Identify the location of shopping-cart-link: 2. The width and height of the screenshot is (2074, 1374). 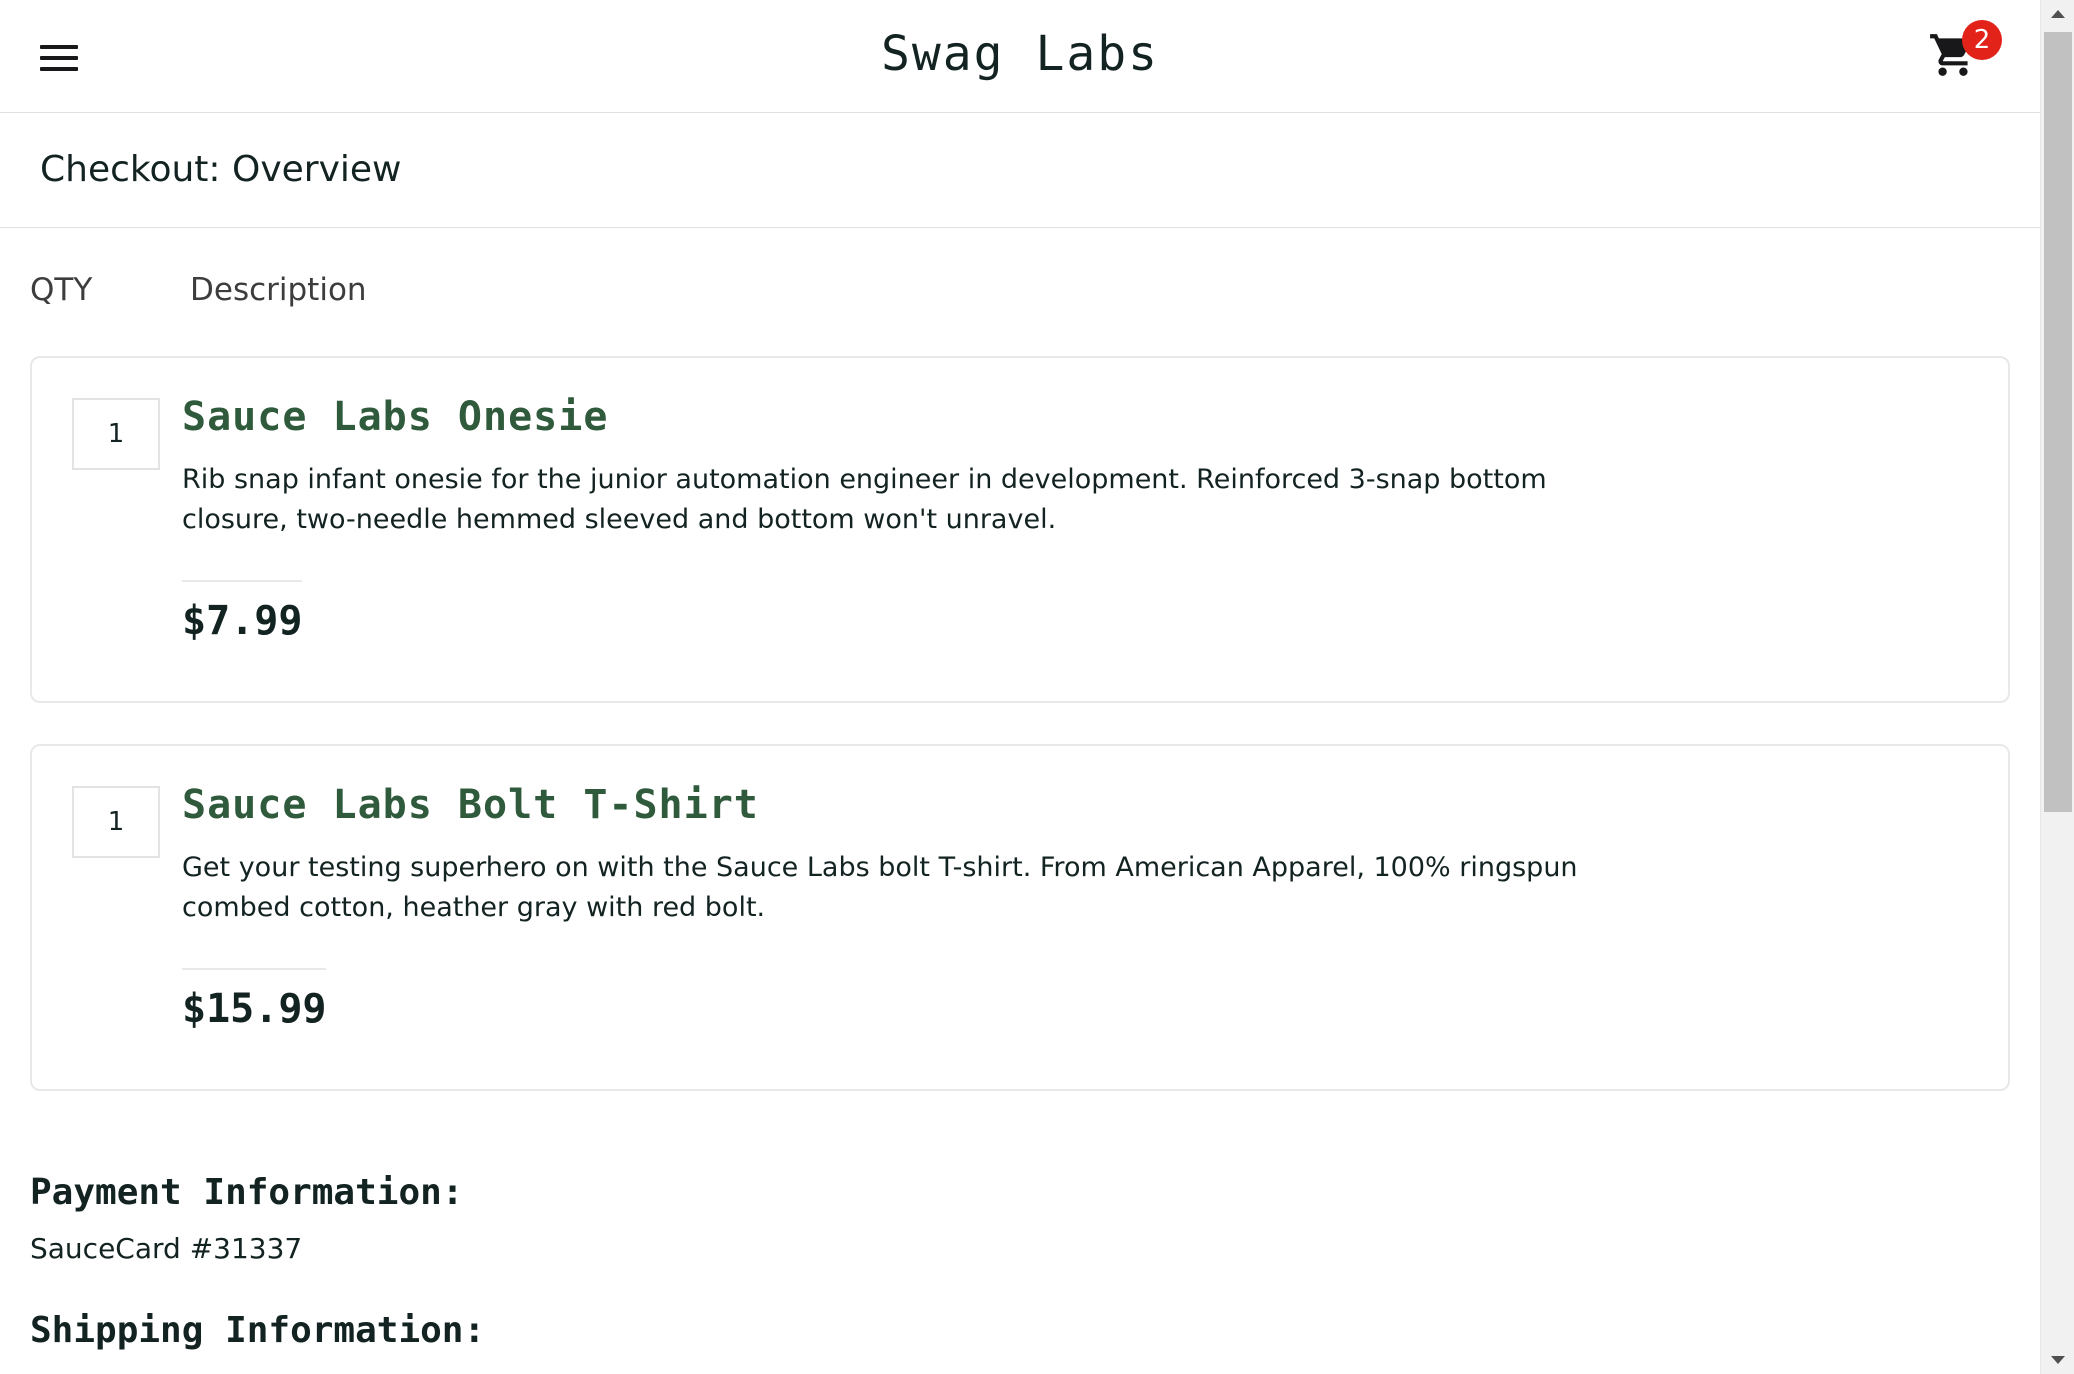
(1965, 52).